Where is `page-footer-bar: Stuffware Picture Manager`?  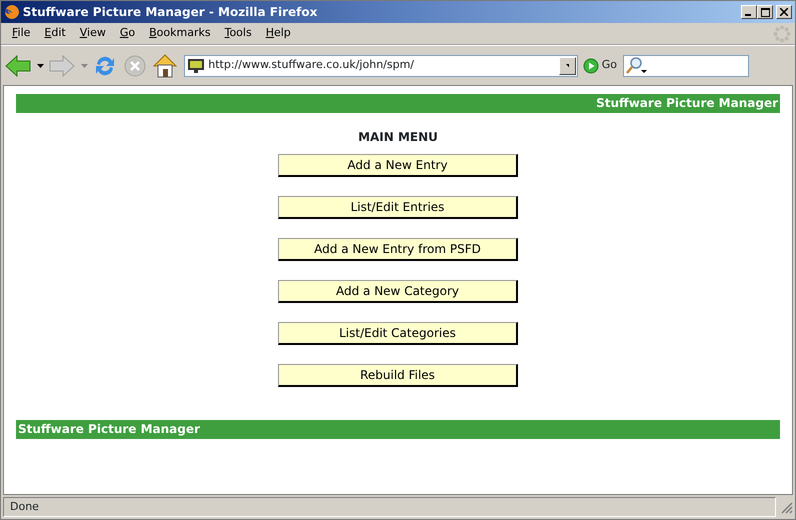 page-footer-bar: Stuffware Picture Manager is located at coordinates (398, 429).